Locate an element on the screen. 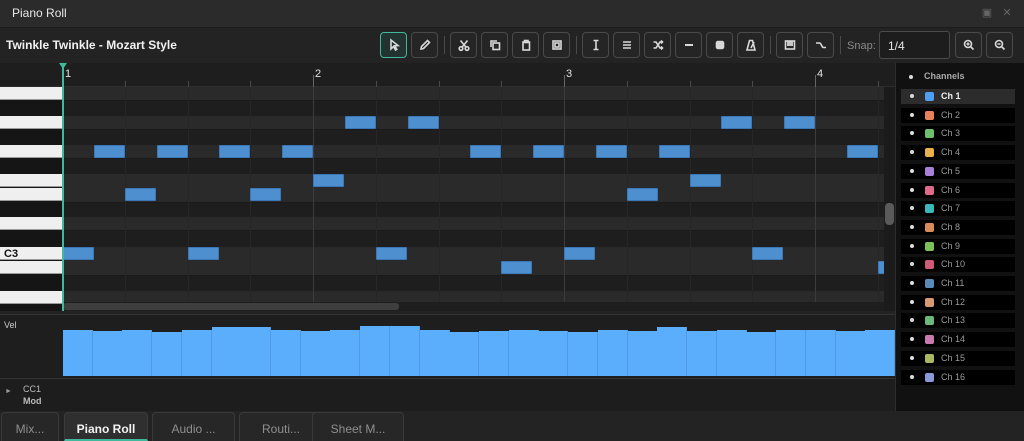  channel-item: Ch 4 is located at coordinates (958, 153).